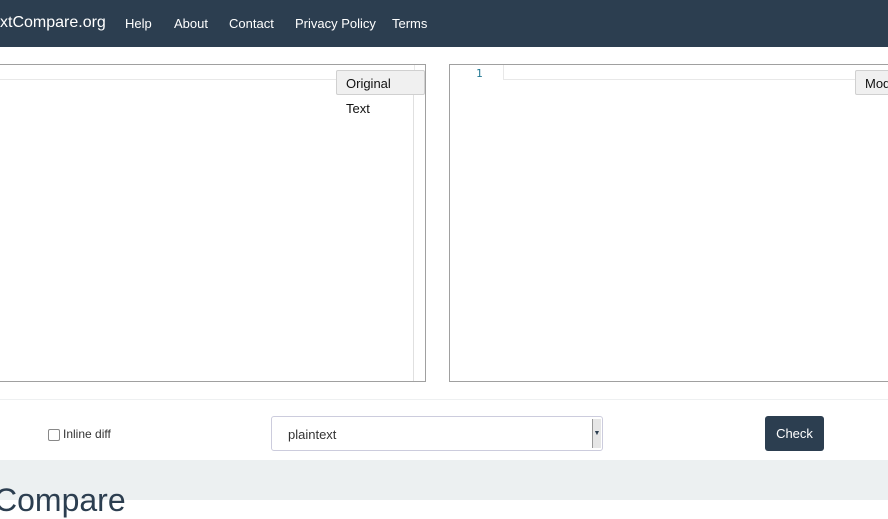 This screenshot has height=519, width=888. Describe the element at coordinates (251, 23) in the screenshot. I see `nav-contact: Contact` at that location.